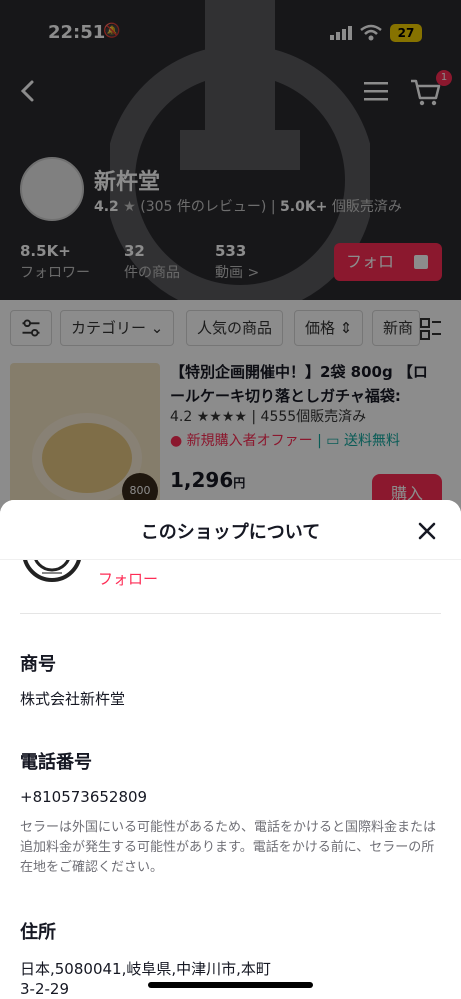 The width and height of the screenshot is (461, 999). I want to click on sheet-title: このショップについて, so click(230, 532).